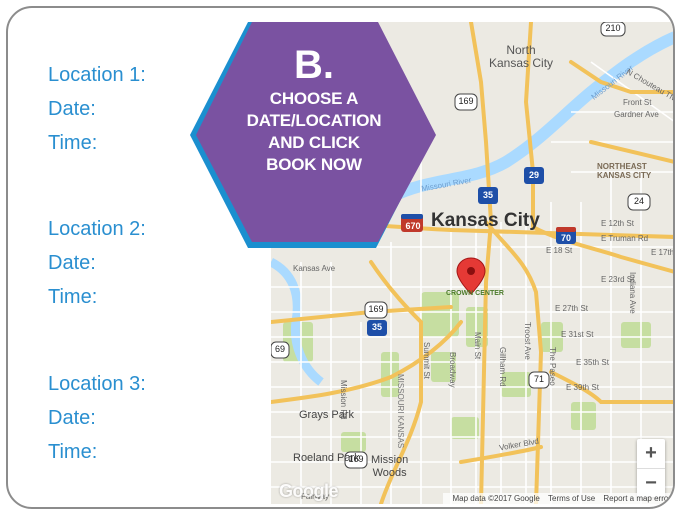 This screenshot has height=519, width=685. I want to click on north-kc-label: North Kansas City, so click(521, 56).